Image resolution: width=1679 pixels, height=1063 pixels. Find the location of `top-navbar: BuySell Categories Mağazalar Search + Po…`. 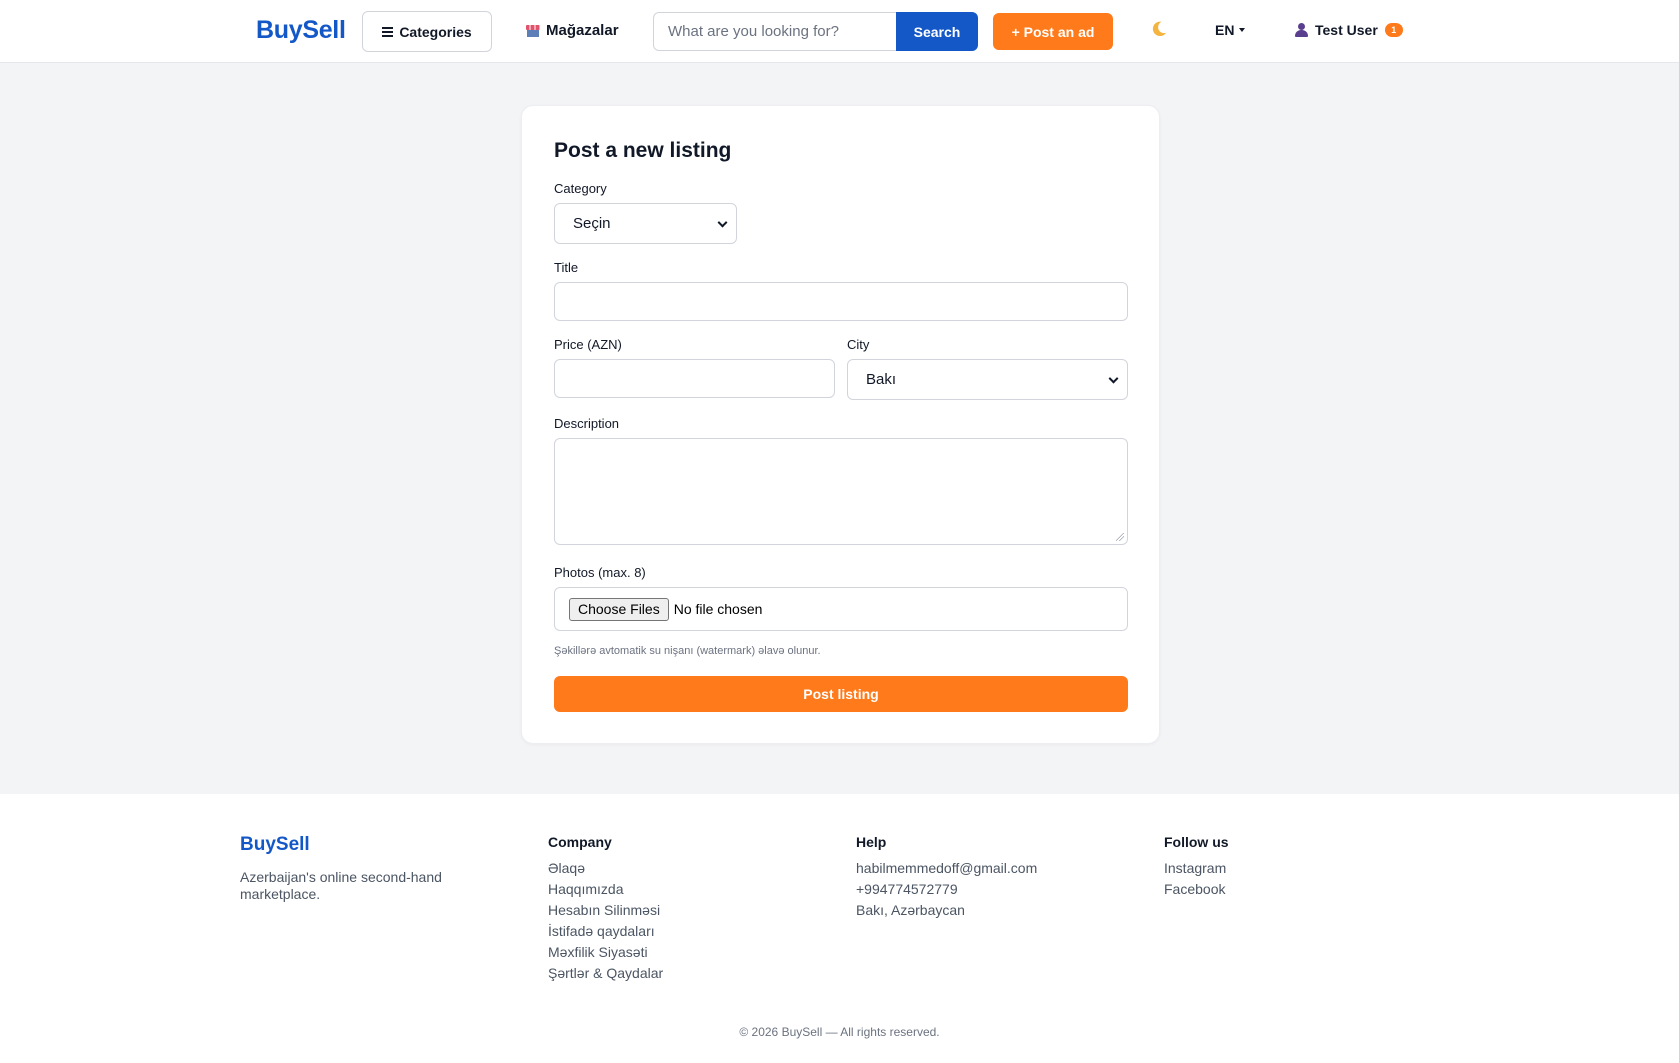

top-navbar: BuySell Categories Mağazalar Search + Po… is located at coordinates (839, 31).